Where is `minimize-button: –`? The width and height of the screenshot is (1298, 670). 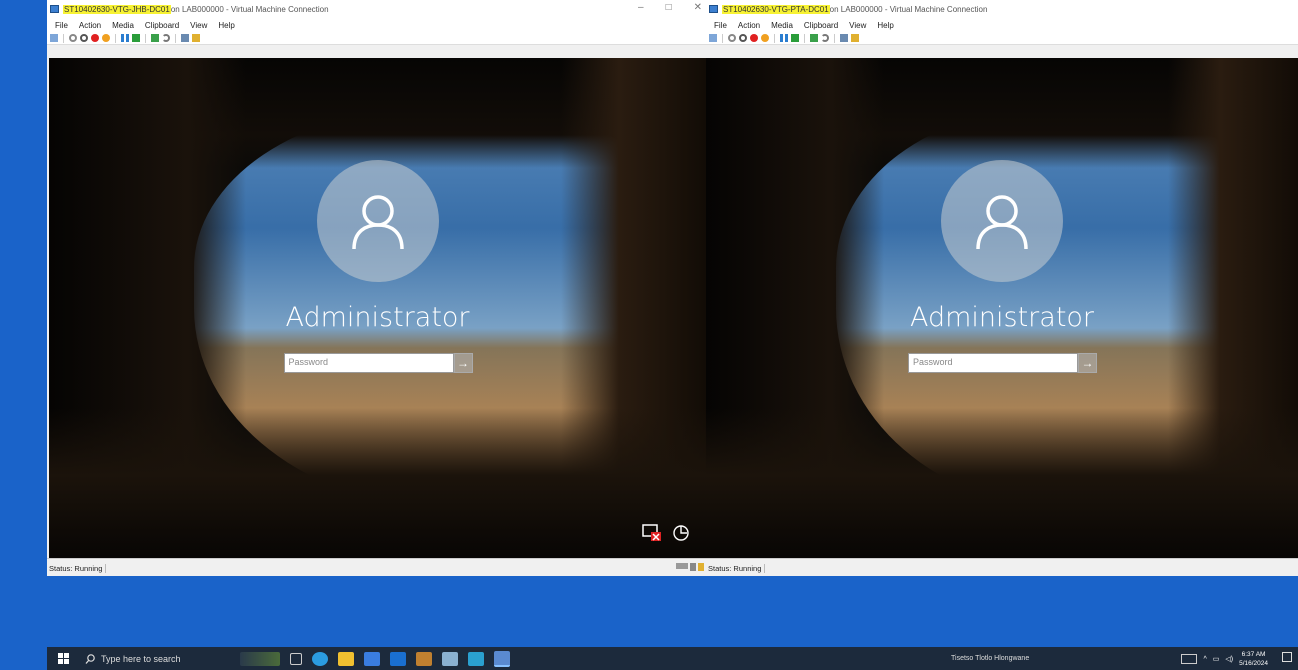
minimize-button: – is located at coordinates (641, 7).